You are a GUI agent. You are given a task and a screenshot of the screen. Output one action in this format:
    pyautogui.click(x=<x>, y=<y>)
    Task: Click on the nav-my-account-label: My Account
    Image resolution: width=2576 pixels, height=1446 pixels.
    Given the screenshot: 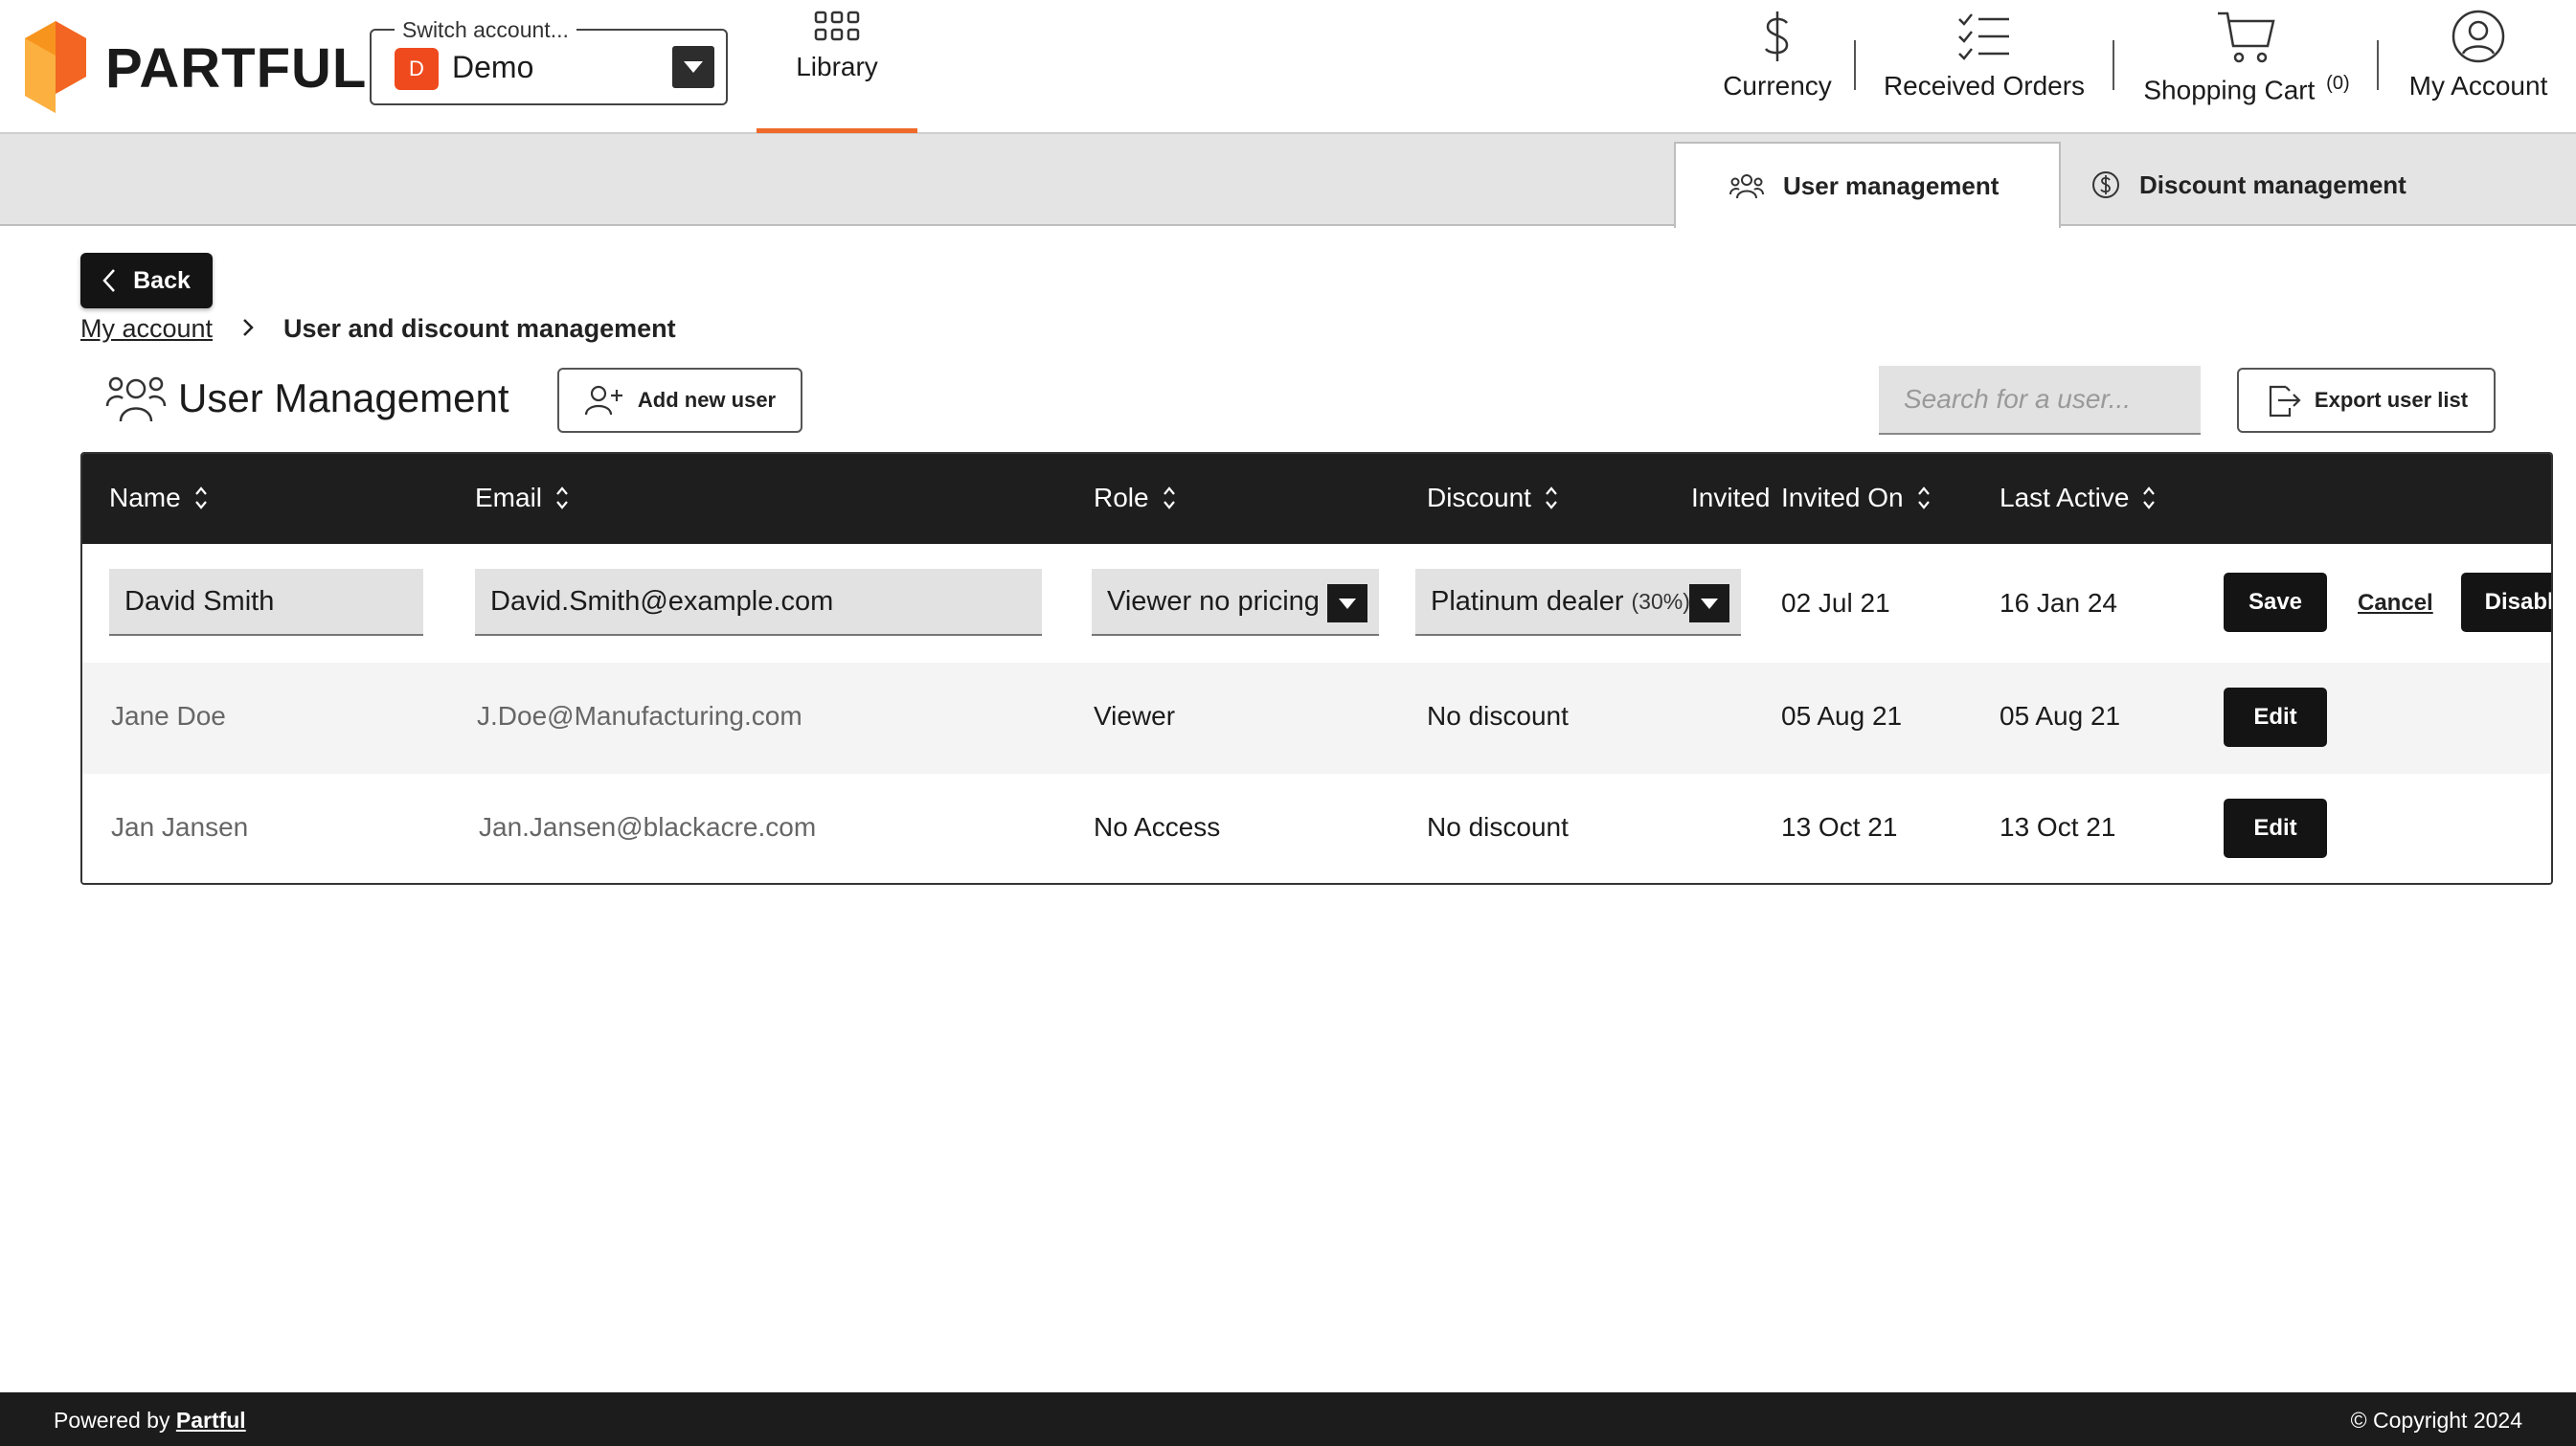 What is the action you would take?
    pyautogui.click(x=2478, y=86)
    